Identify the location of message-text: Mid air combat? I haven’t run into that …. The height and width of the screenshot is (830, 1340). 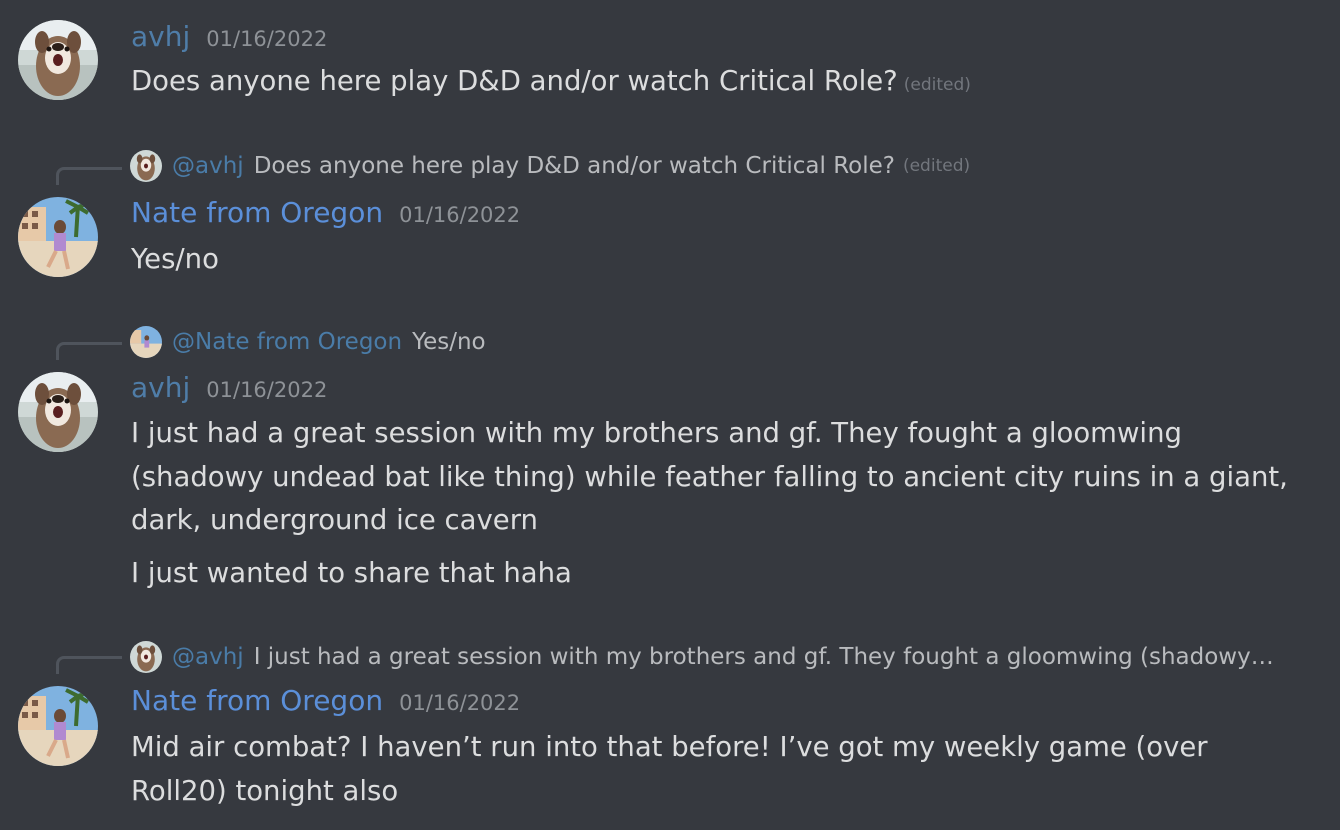
(669, 769).